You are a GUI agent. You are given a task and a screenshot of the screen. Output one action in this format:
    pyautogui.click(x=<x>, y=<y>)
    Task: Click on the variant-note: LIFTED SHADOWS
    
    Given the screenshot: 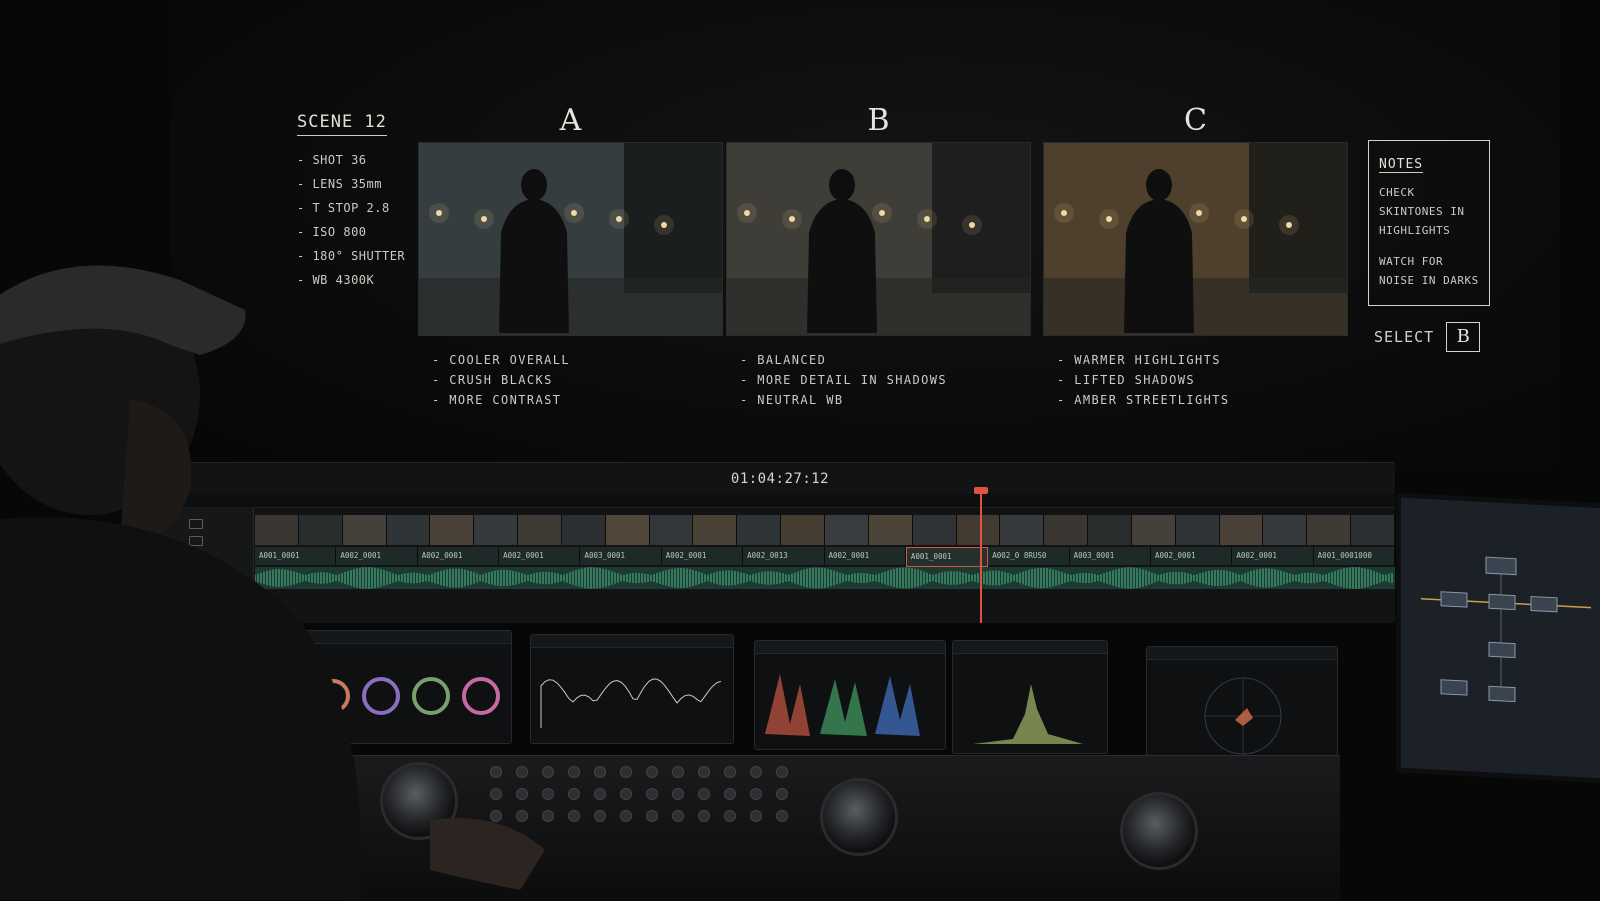 What is the action you would take?
    pyautogui.click(x=1202, y=380)
    